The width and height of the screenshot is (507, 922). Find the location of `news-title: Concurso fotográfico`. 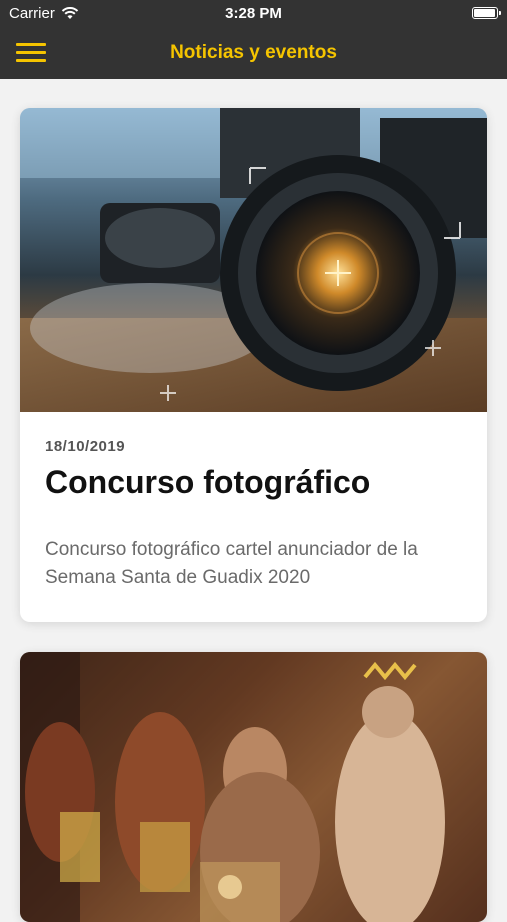

news-title: Concurso fotográfico is located at coordinates (208, 482).